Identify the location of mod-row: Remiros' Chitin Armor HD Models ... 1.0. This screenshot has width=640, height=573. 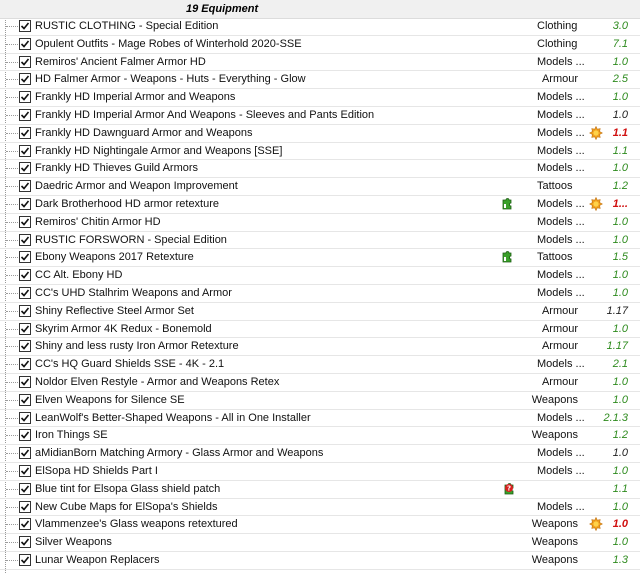
(320, 223).